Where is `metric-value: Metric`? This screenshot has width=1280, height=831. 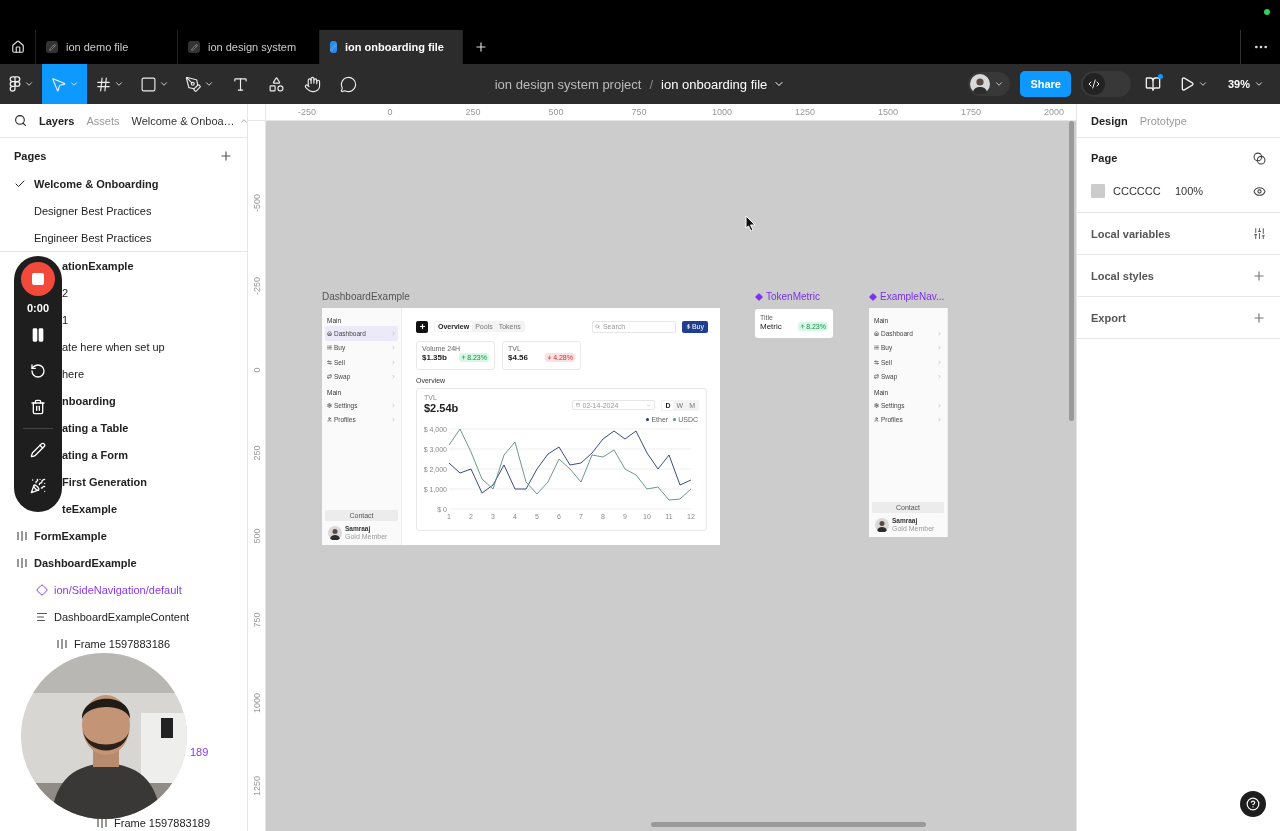 metric-value: Metric is located at coordinates (771, 326).